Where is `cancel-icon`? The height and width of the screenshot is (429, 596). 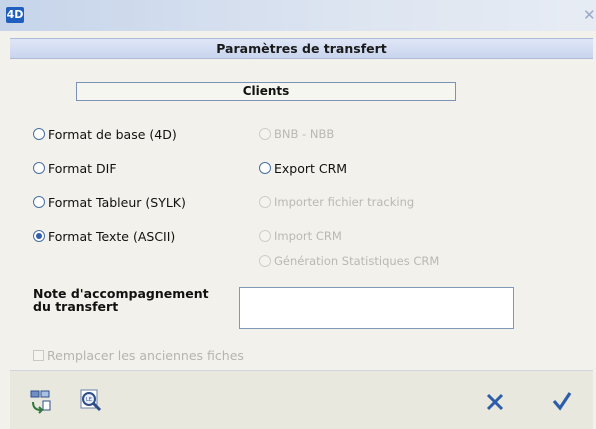
cancel-icon is located at coordinates (495, 402).